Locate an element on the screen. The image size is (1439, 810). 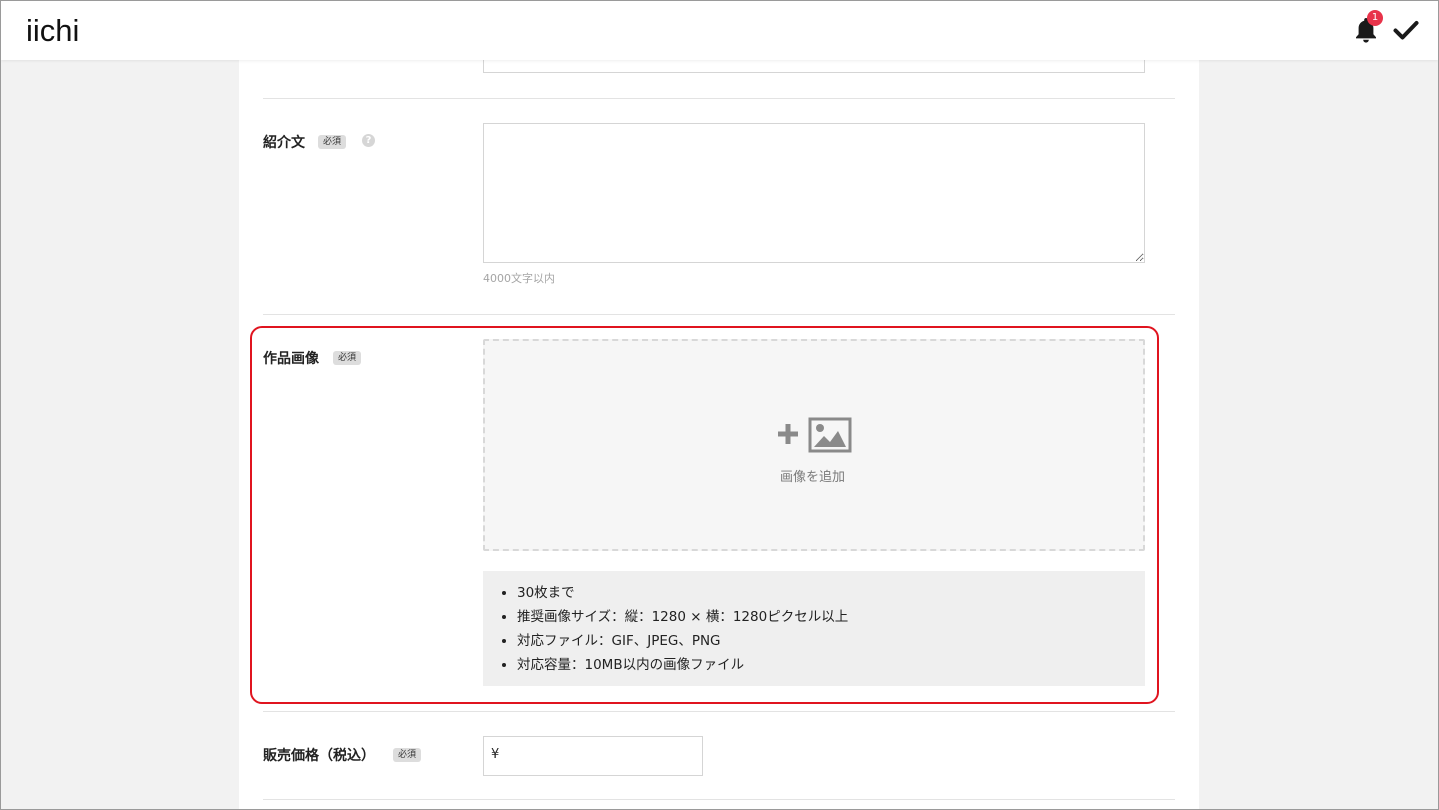
image-rule-item: 30枚まで is located at coordinates (831, 593).